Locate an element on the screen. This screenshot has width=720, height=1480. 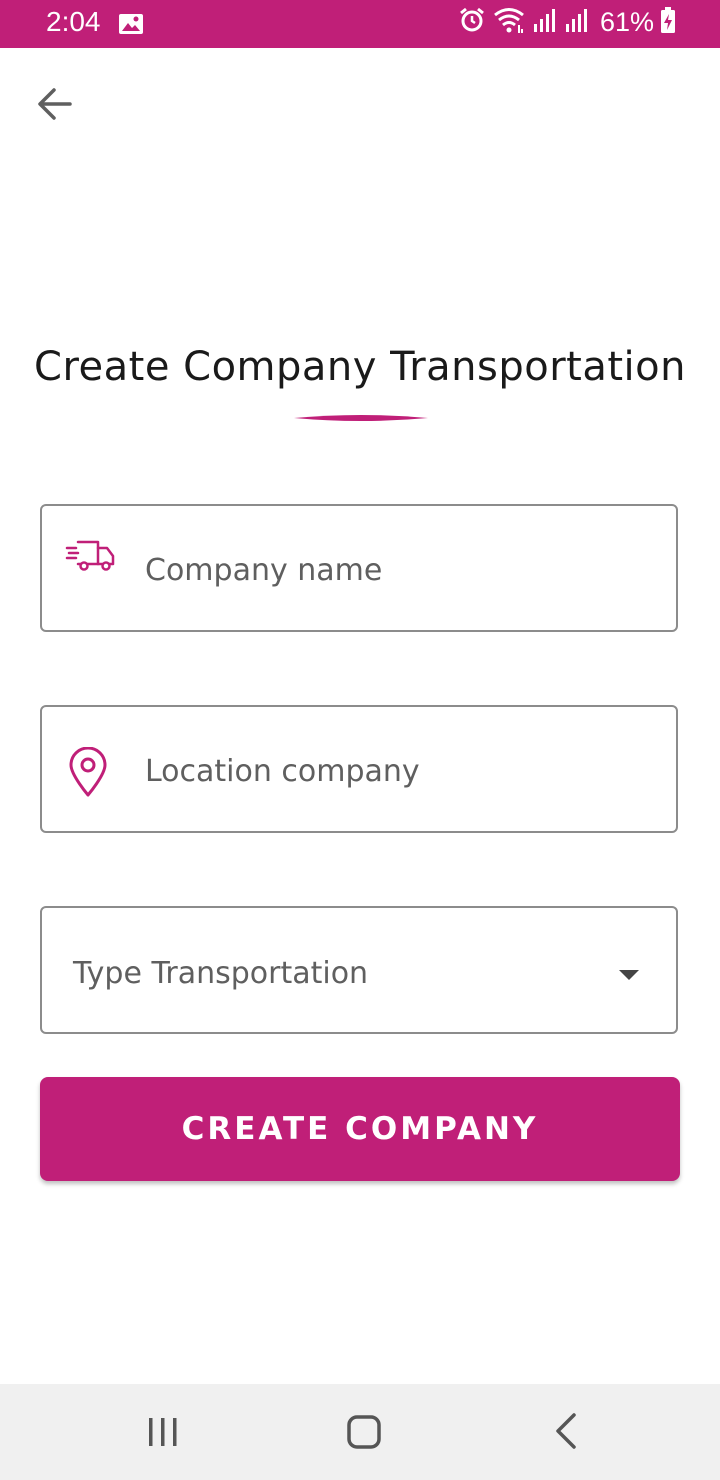
location-pin-icon is located at coordinates (88, 773).